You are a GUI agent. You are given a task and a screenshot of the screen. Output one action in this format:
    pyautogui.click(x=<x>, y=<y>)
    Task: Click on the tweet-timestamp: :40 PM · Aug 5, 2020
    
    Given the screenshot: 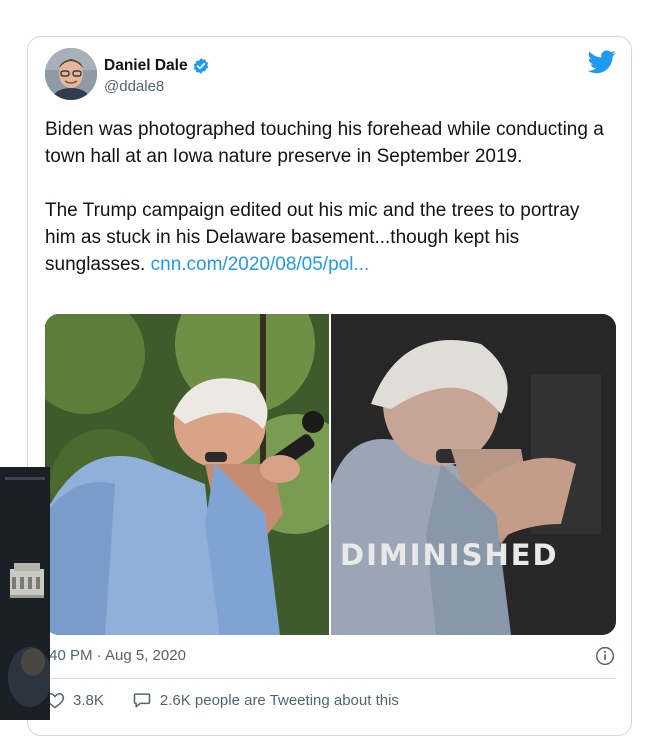 What is the action you would take?
    pyautogui.click(x=115, y=655)
    